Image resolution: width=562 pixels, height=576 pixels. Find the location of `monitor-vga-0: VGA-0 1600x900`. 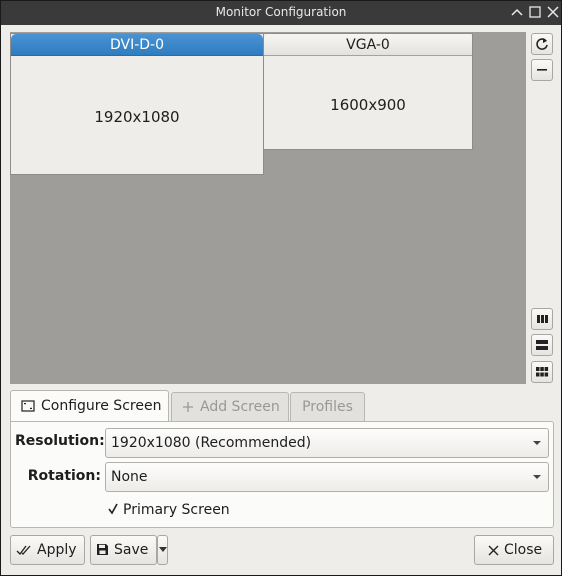

monitor-vga-0: VGA-0 1600x900 is located at coordinates (368, 91).